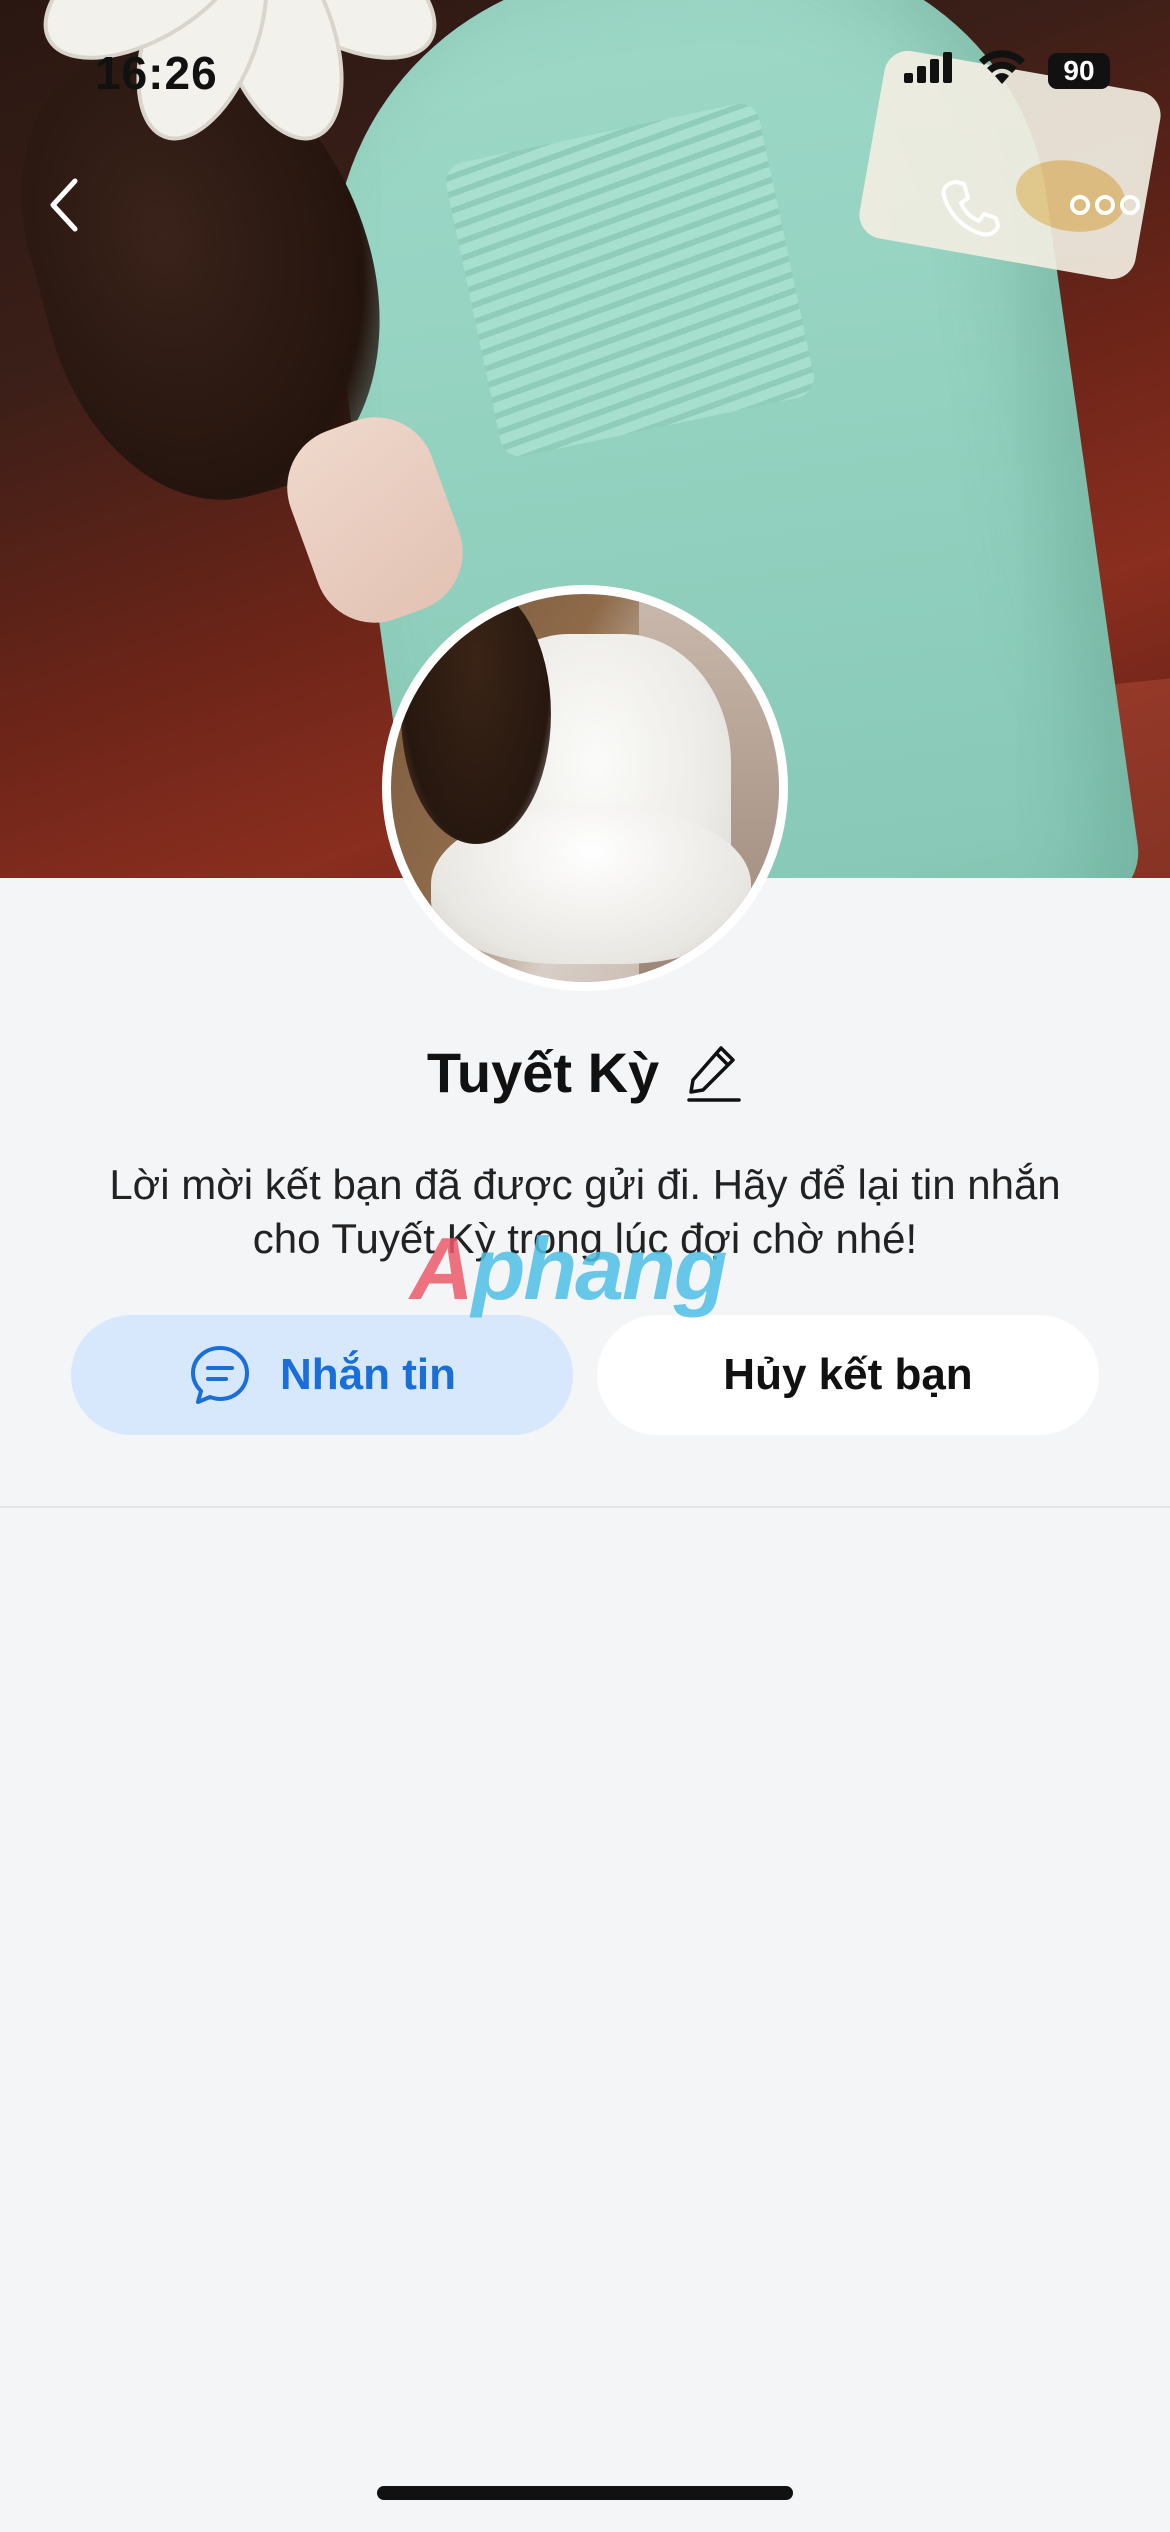  I want to click on chevron-left-icon, so click(64, 205).